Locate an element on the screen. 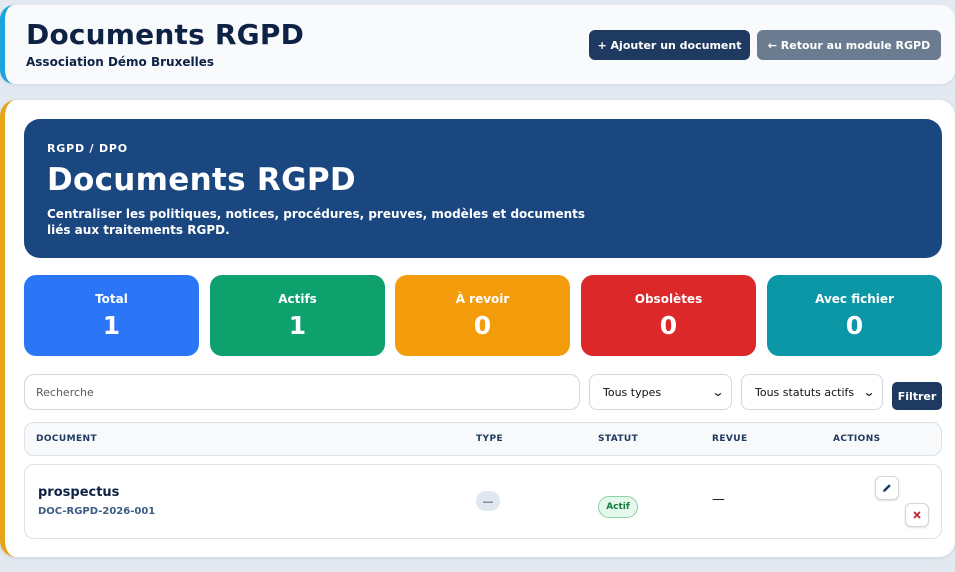 This screenshot has height=572, width=955. status-badge: Actif is located at coordinates (618, 507).